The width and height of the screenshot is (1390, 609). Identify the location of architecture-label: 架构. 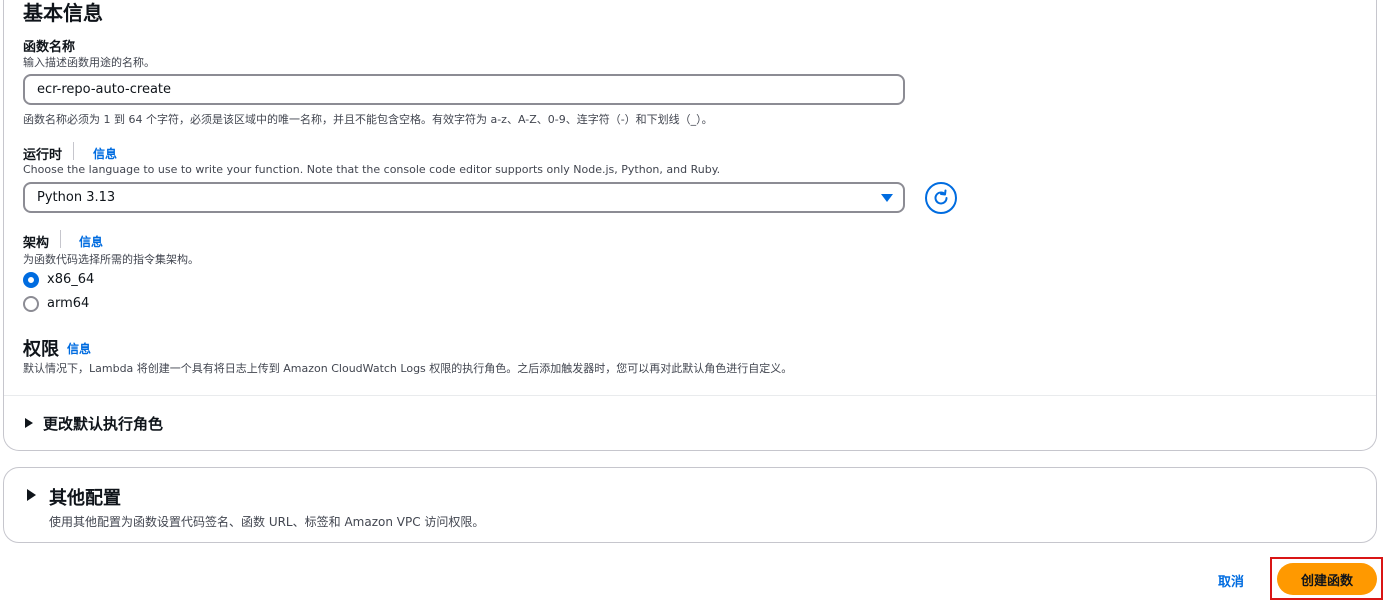
(36, 243).